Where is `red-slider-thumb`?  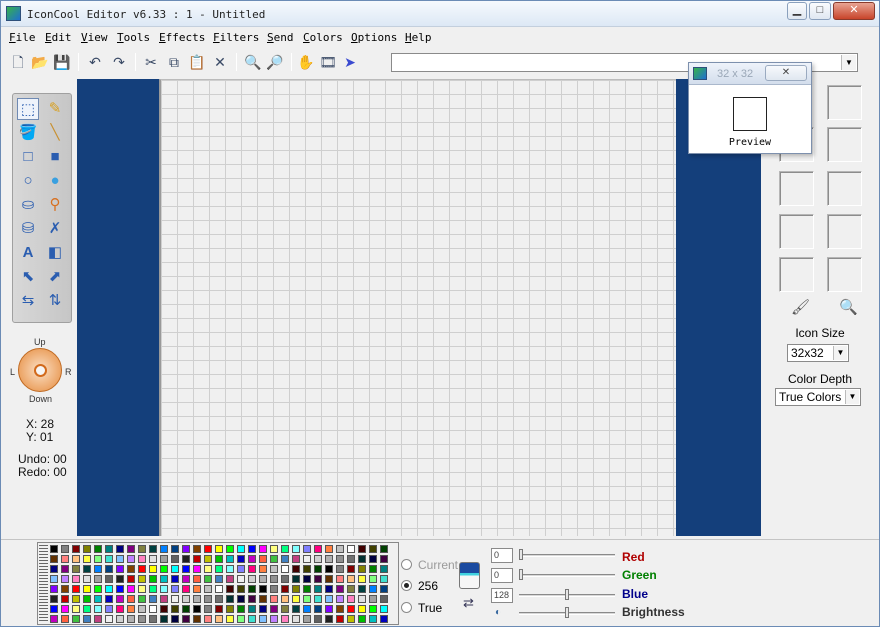
red-slider-thumb is located at coordinates (521, 554).